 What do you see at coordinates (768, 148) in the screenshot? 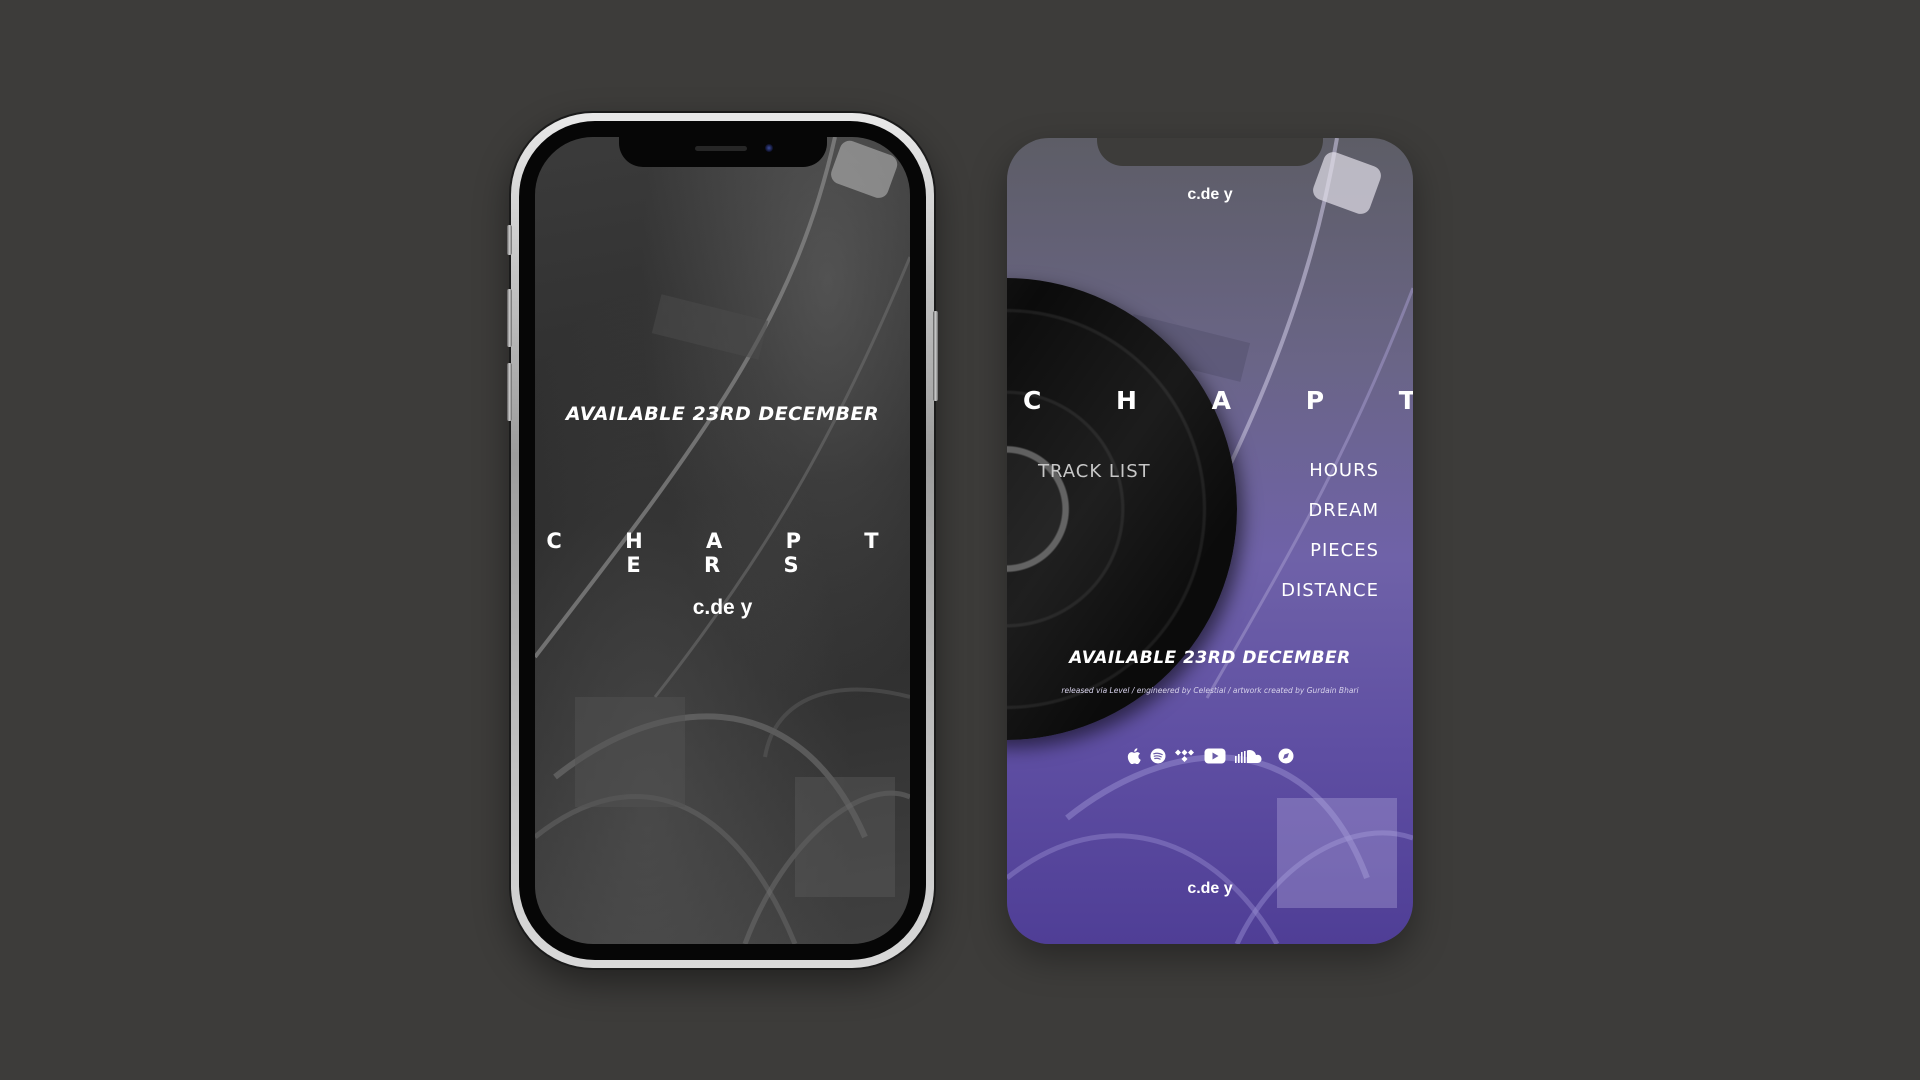
I see `front-camera` at bounding box center [768, 148].